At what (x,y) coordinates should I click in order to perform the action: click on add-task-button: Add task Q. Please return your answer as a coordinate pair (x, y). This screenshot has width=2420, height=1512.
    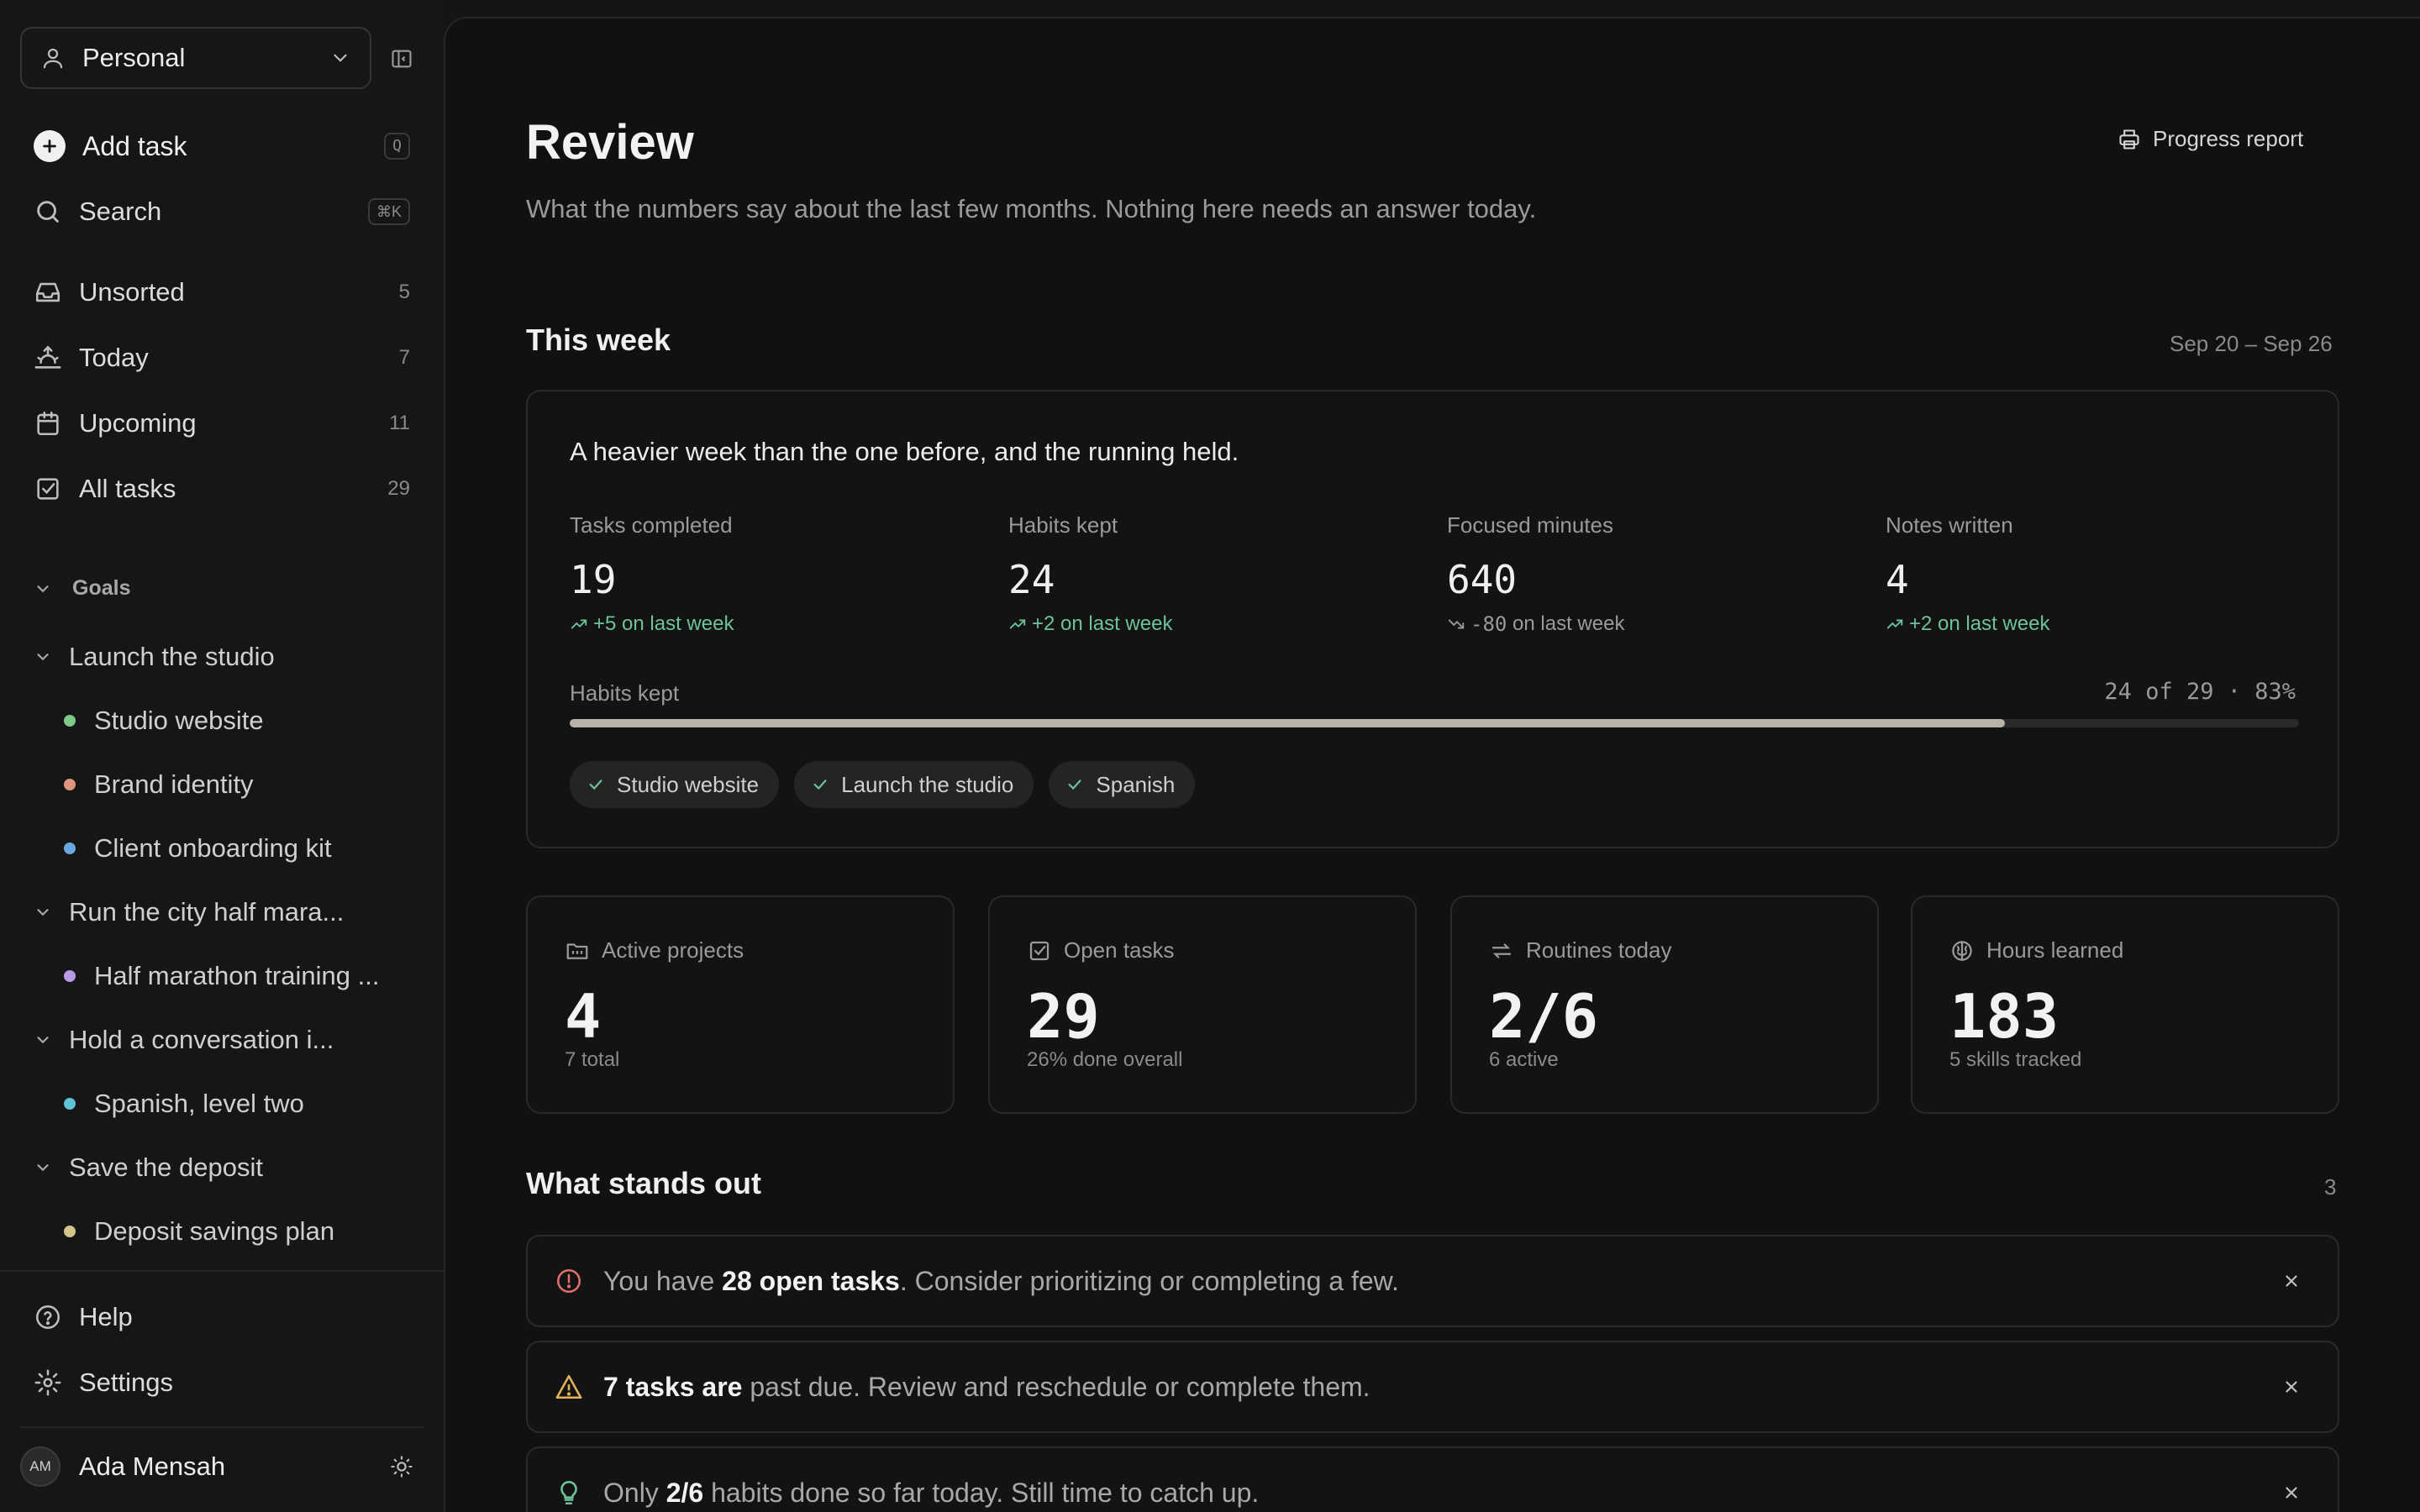
    Looking at the image, I should click on (222, 146).